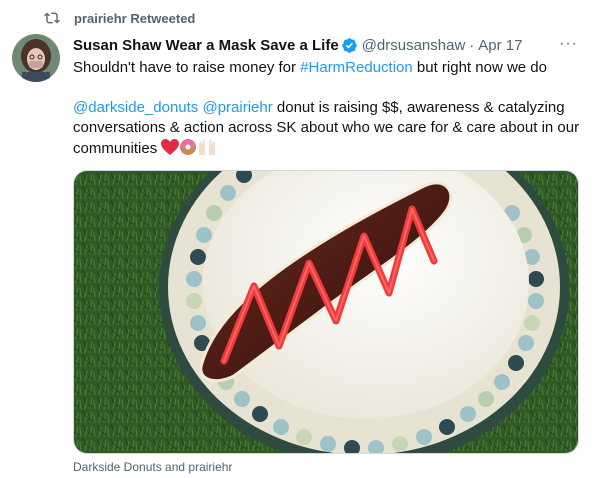 Image resolution: width=598 pixels, height=478 pixels. I want to click on more-icon: ···, so click(568, 44).